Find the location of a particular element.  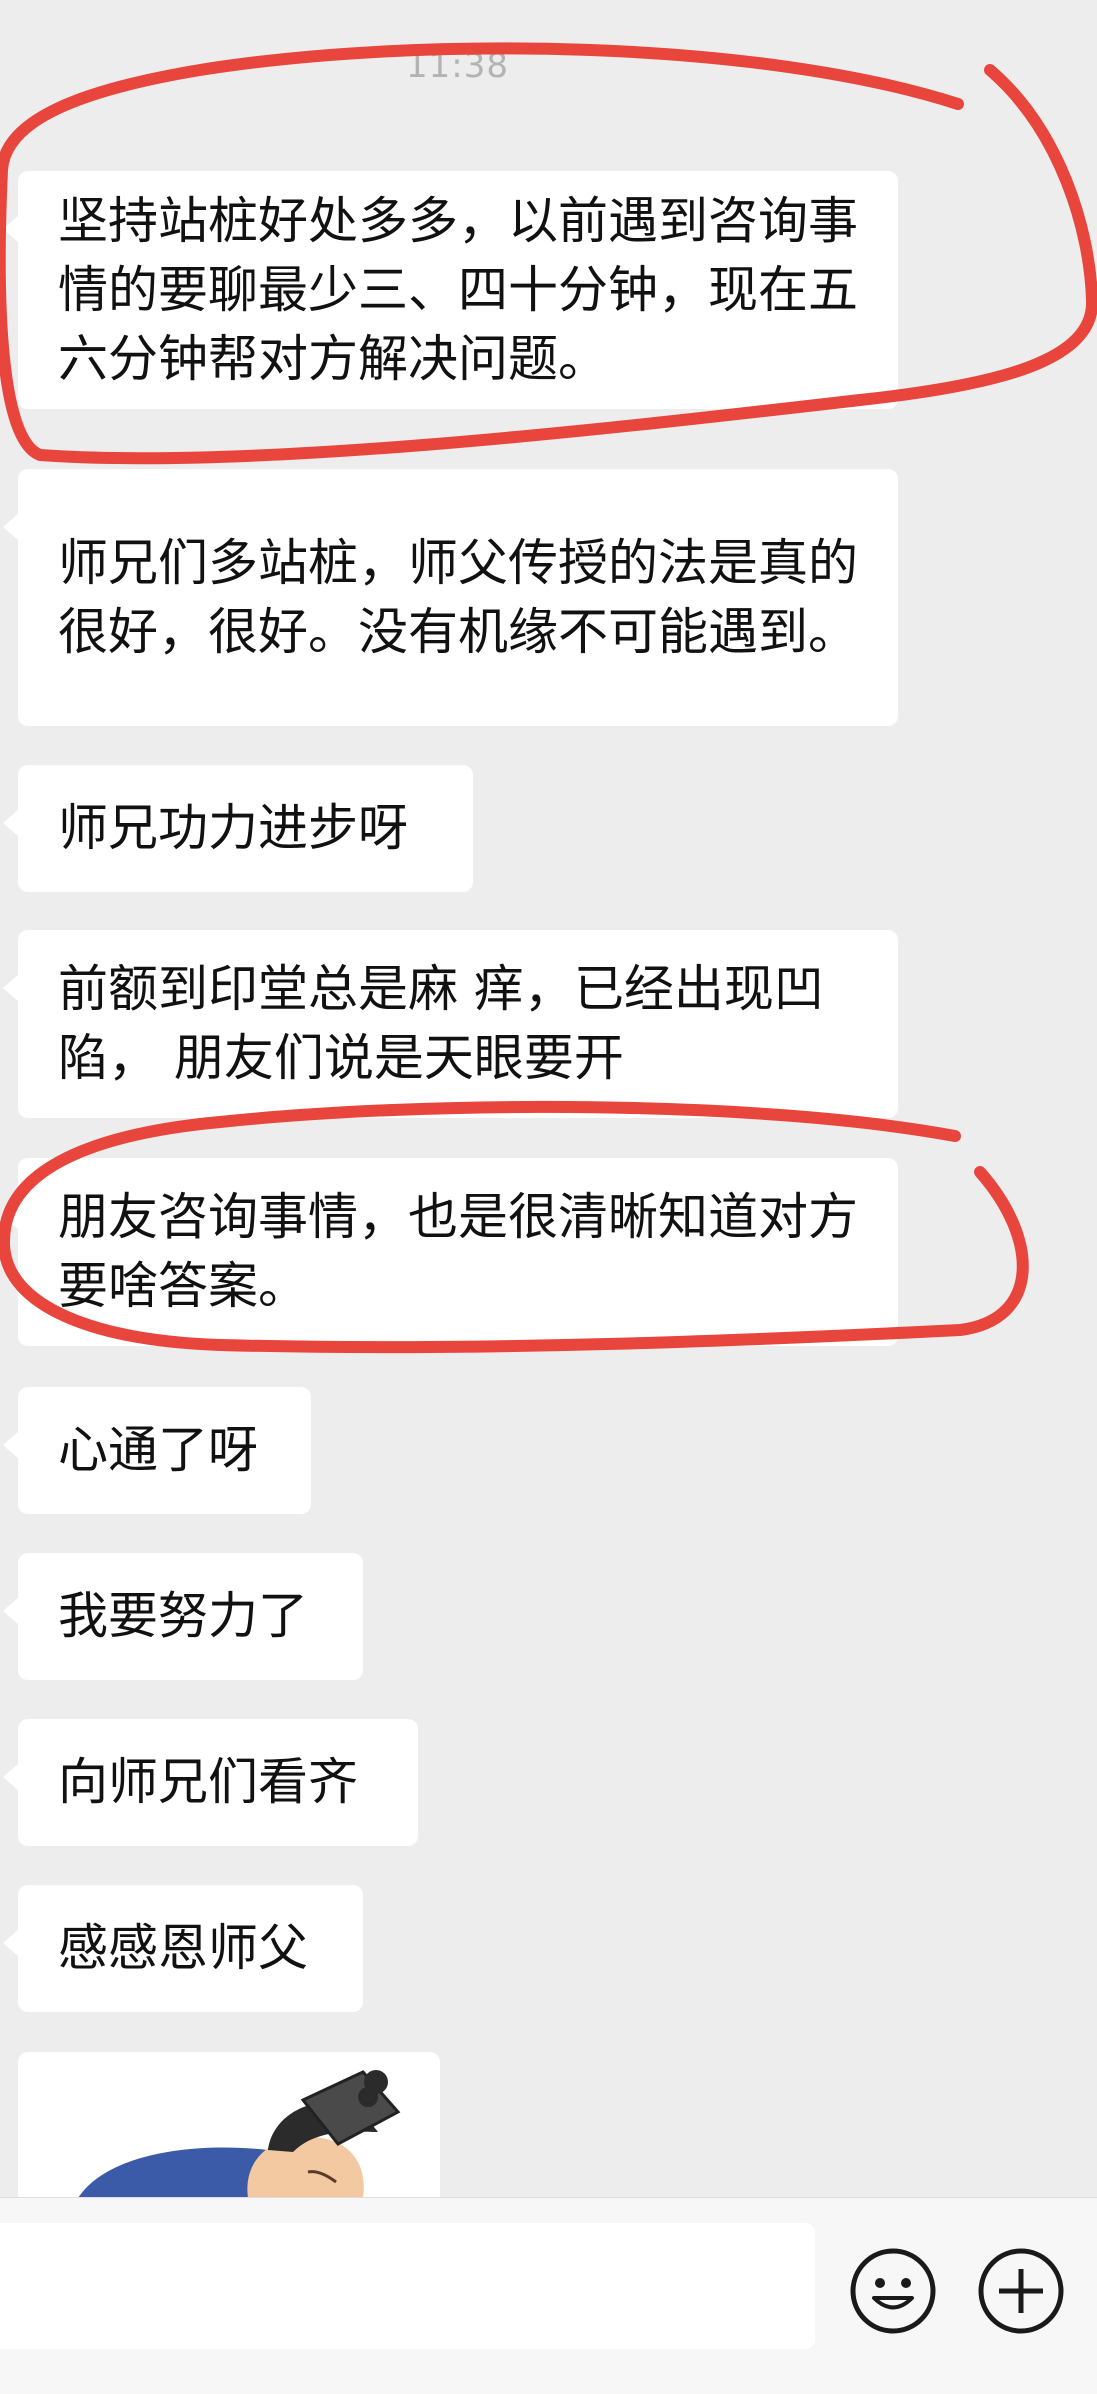

message-text: 向师兄们看齐 is located at coordinates (208, 1782).